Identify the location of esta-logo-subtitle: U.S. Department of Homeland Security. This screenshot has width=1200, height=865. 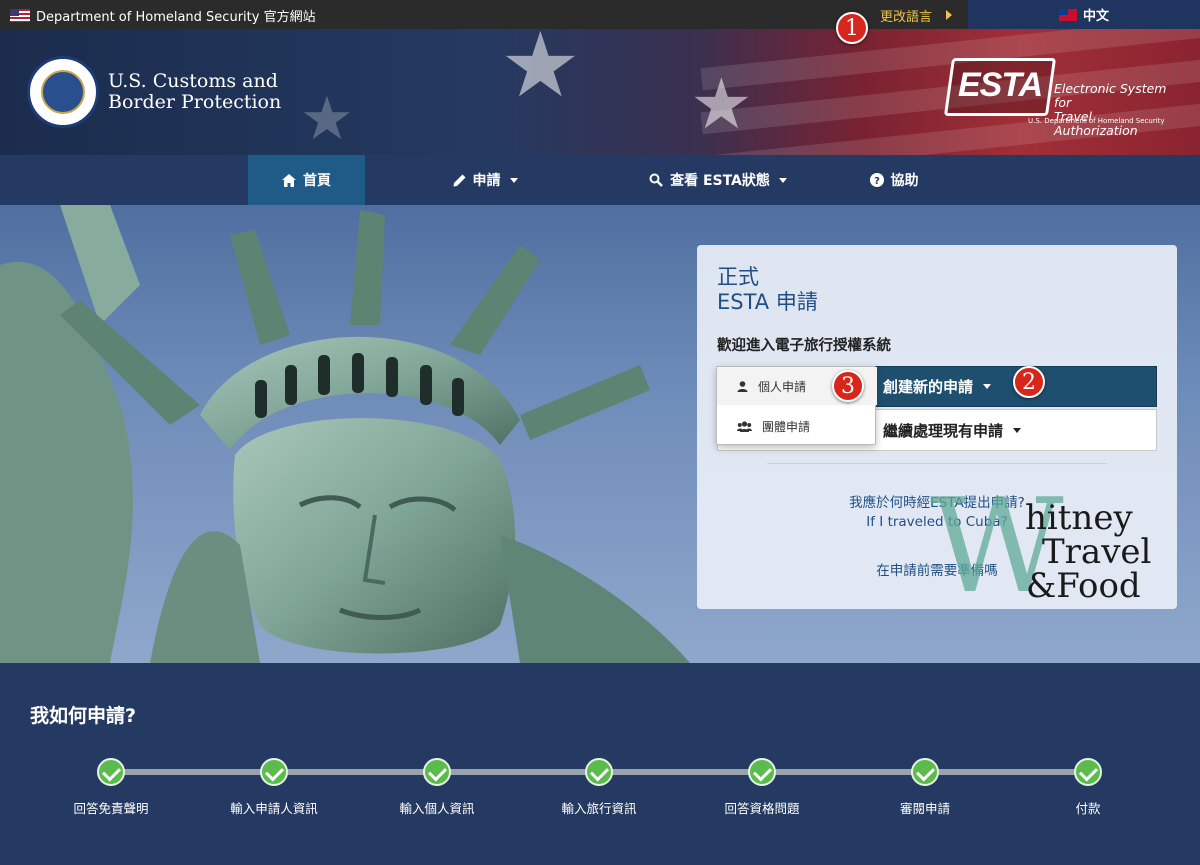
(1096, 121).